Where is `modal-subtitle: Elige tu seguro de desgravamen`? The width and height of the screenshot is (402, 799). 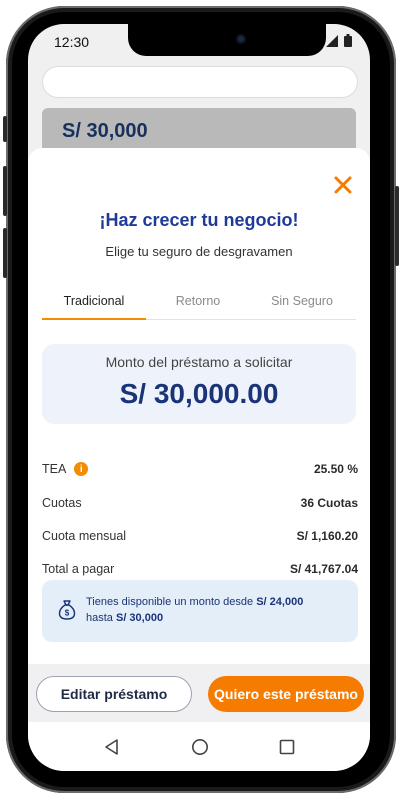
modal-subtitle: Elige tu seguro de desgravamen is located at coordinates (199, 251).